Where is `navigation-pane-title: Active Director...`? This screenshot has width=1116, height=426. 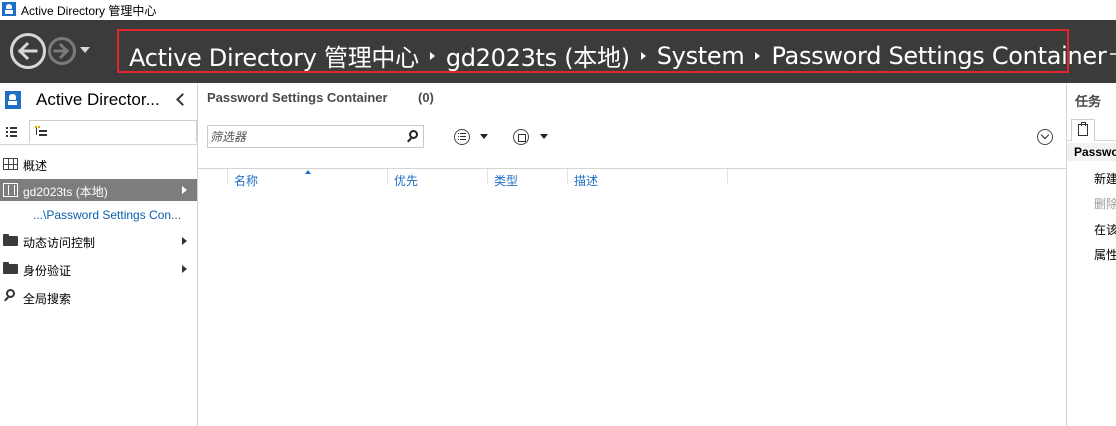 navigation-pane-title: Active Director... is located at coordinates (98, 99).